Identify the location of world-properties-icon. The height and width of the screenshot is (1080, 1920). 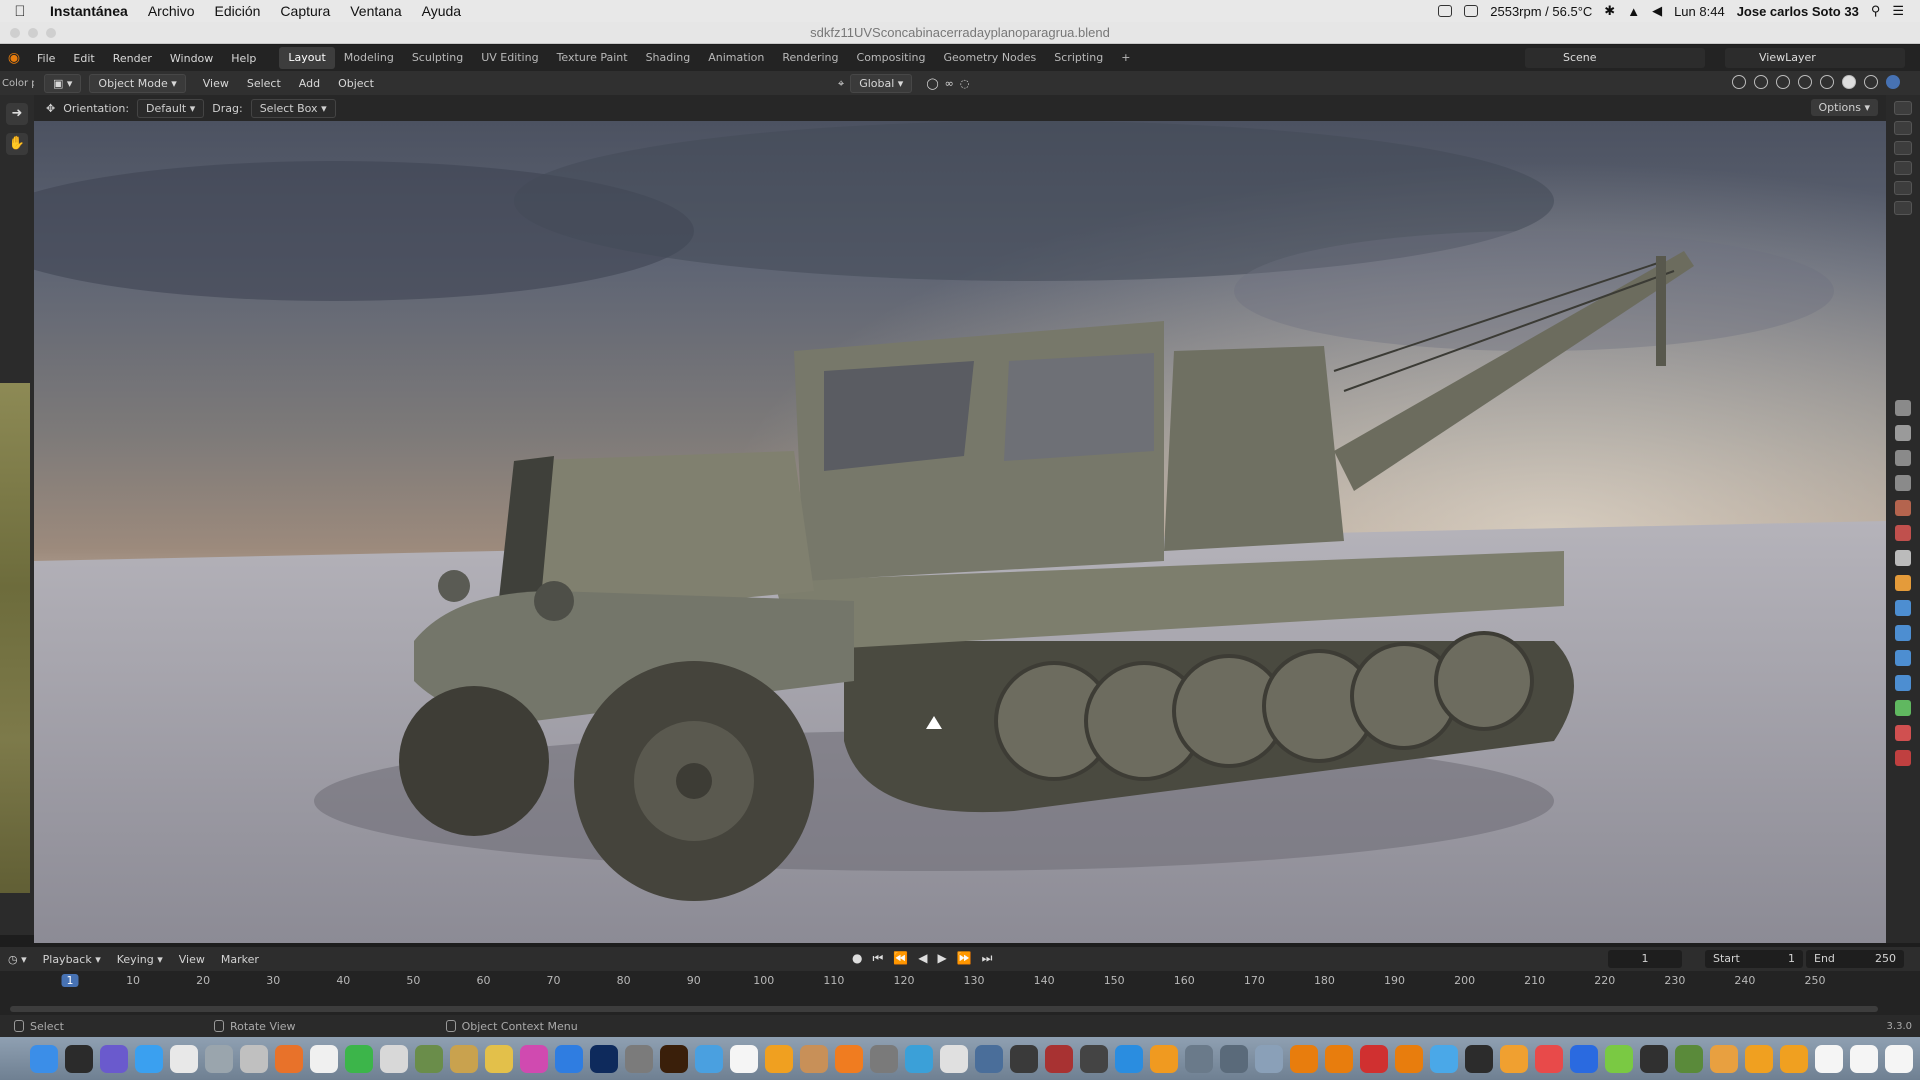
(1903, 533).